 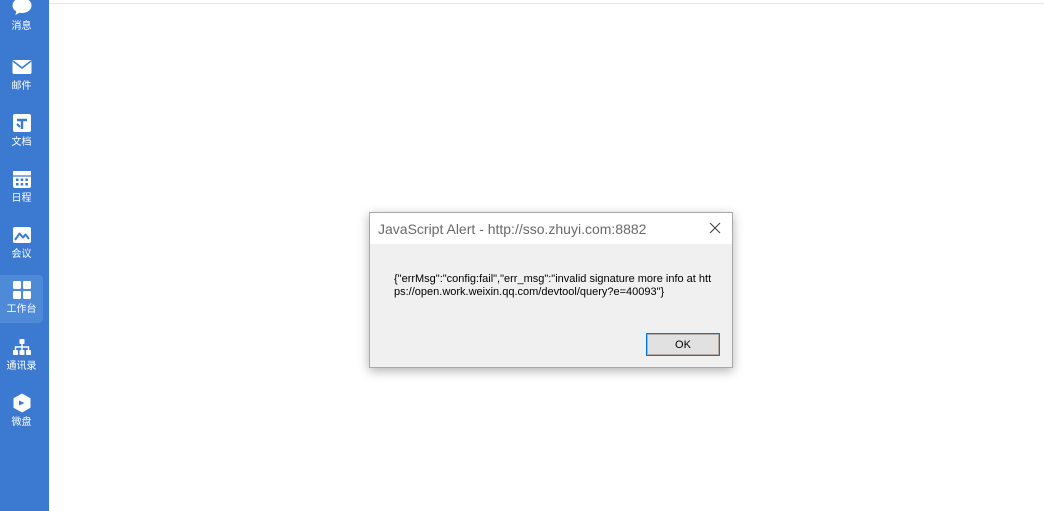 I want to click on sidebar-item-label: 工作台, so click(x=21, y=309).